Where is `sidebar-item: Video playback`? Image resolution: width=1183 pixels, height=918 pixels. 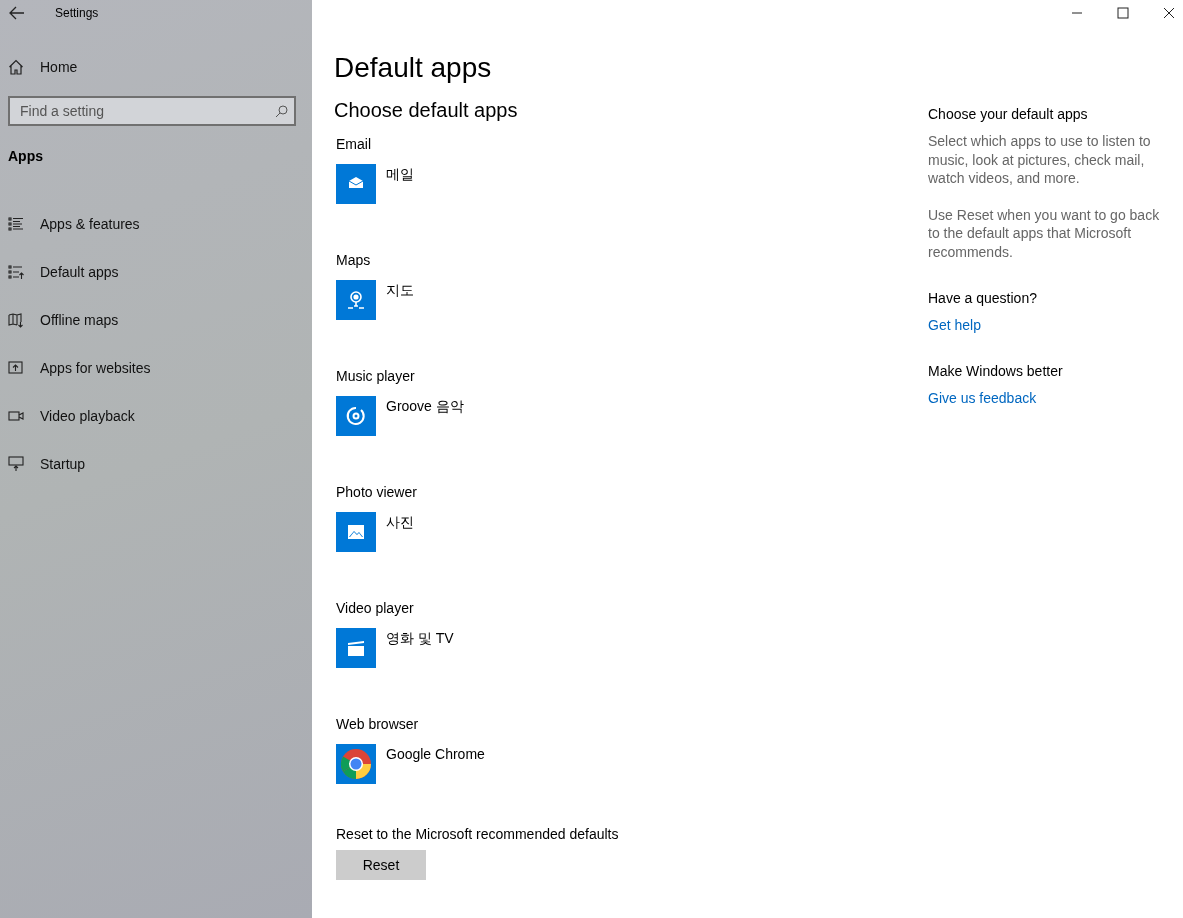 sidebar-item: Video playback is located at coordinates (156, 416).